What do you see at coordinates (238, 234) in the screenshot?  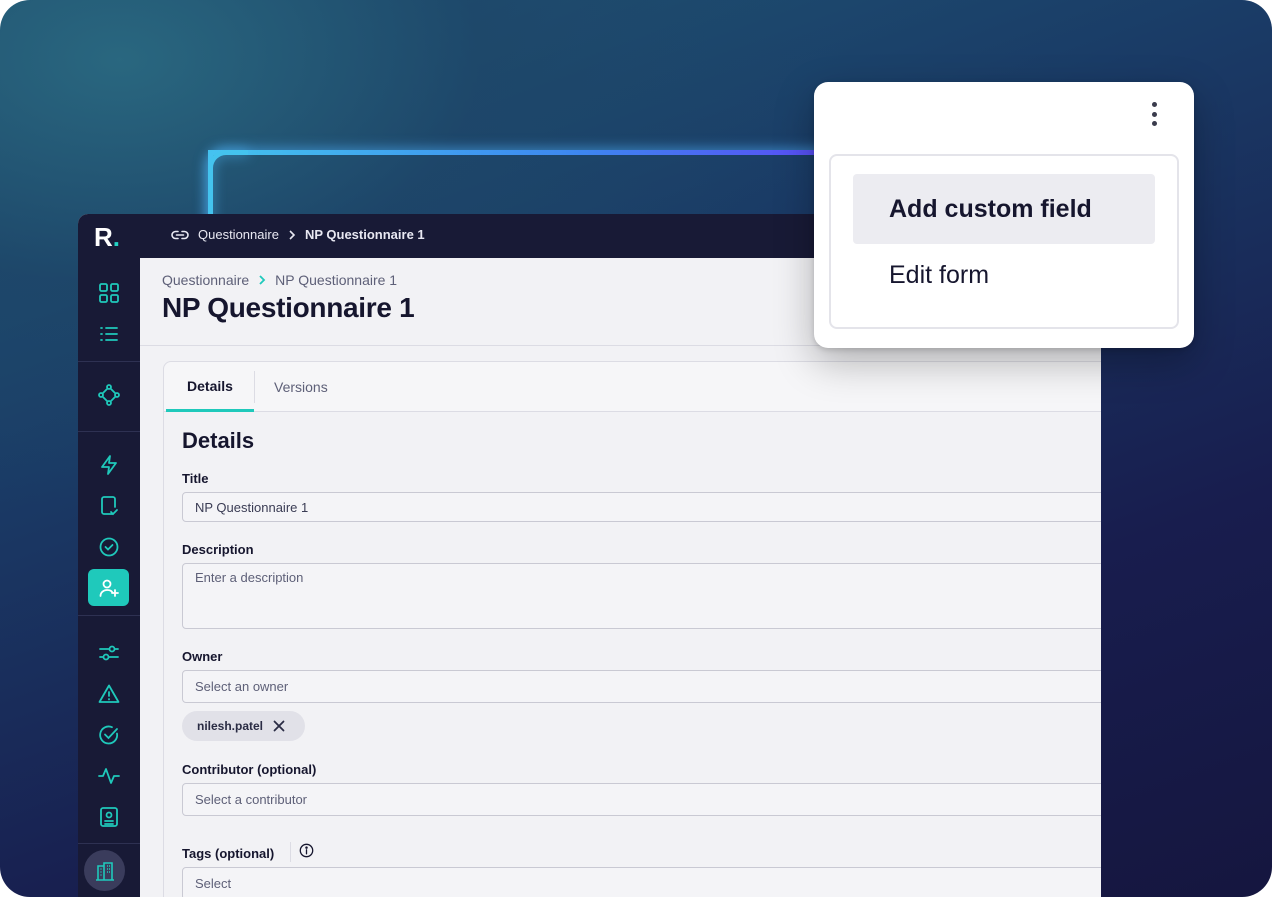 I see `top-breadcrumb-item: Questionnaire` at bounding box center [238, 234].